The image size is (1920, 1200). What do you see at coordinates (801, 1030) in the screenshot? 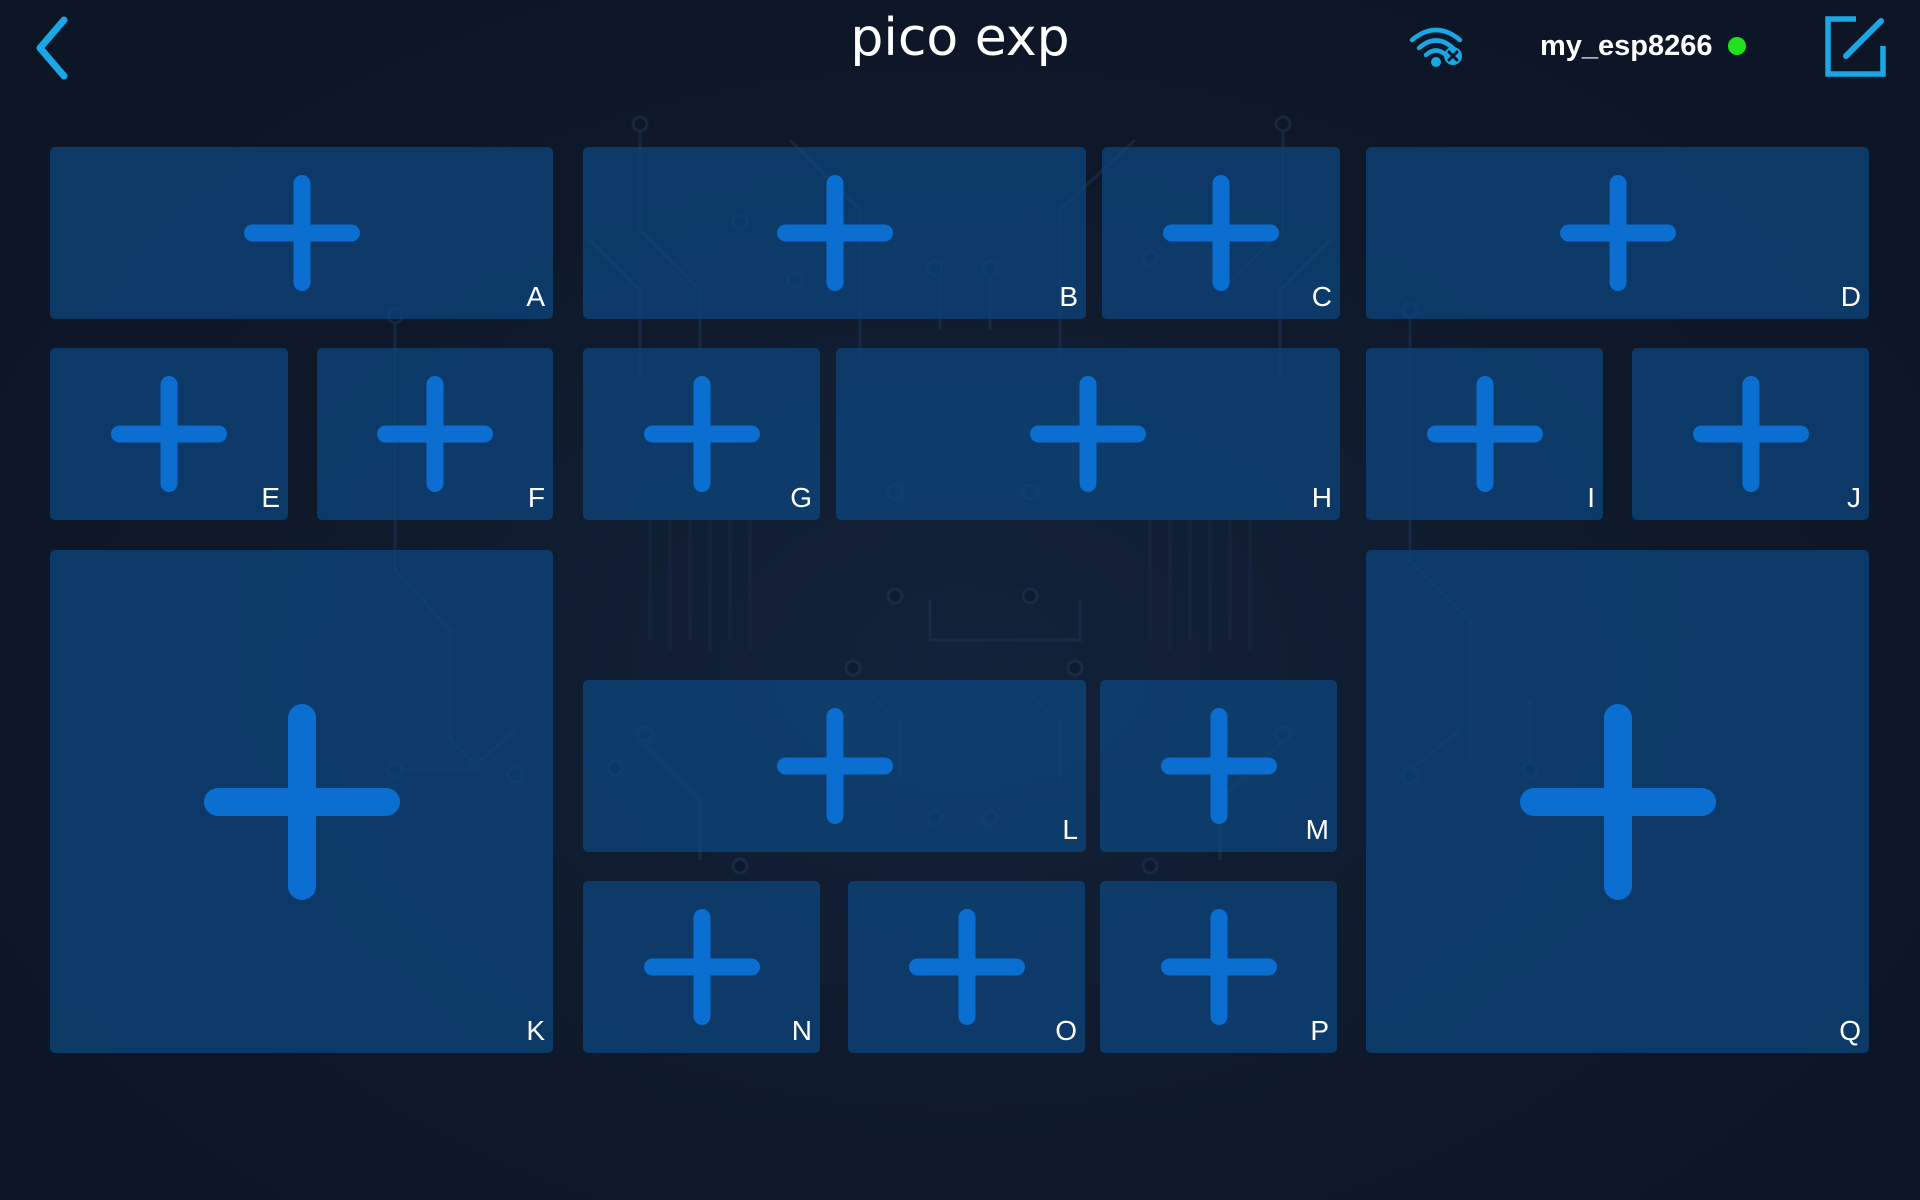
I see `slot-label: N` at bounding box center [801, 1030].